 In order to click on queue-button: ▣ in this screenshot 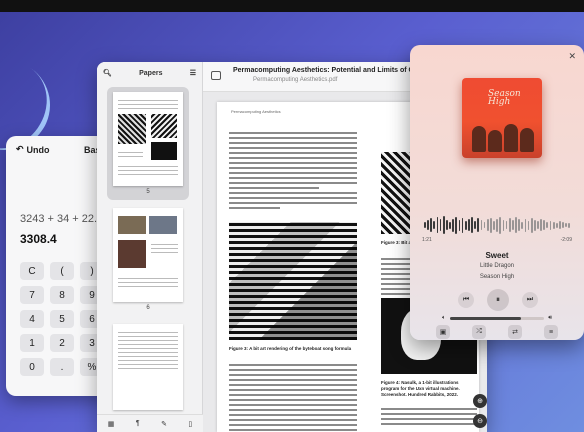, I will do `click(443, 332)`.